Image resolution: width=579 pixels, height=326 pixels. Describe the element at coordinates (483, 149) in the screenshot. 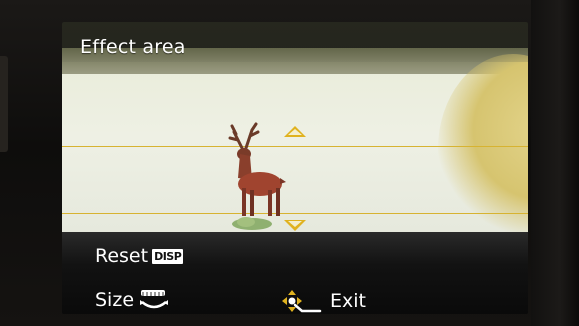

I see `scene-yellow-arc` at that location.